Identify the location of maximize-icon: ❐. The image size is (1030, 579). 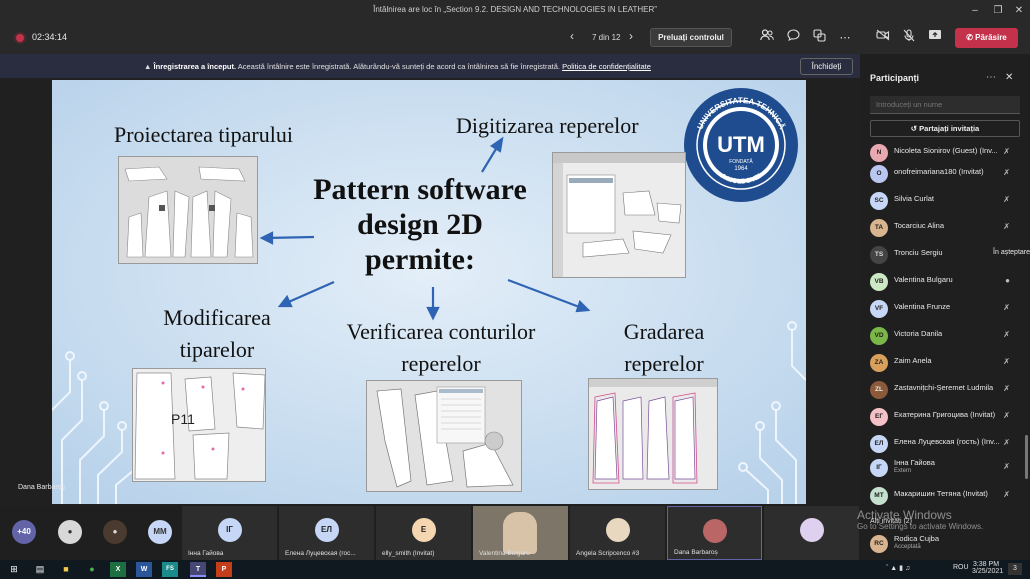
(998, 11).